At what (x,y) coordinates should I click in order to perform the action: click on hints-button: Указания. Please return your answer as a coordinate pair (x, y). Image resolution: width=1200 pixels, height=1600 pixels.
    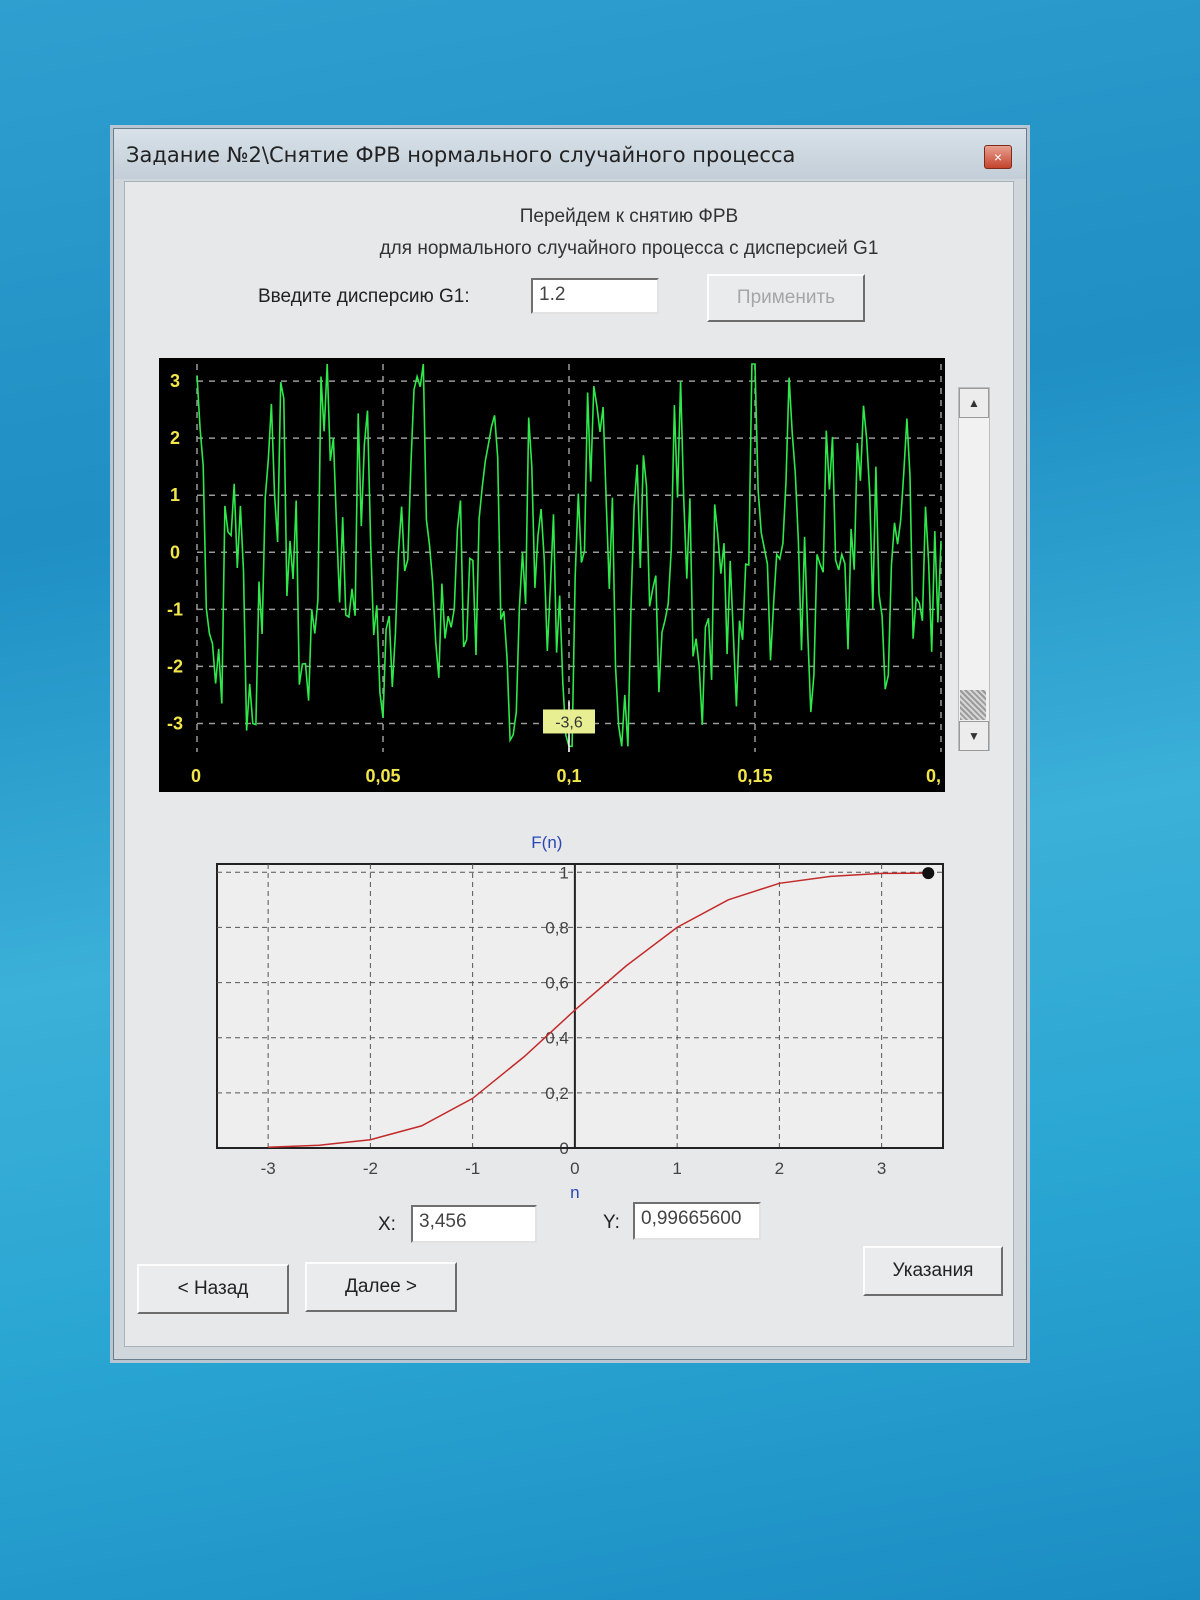
    Looking at the image, I should click on (933, 1271).